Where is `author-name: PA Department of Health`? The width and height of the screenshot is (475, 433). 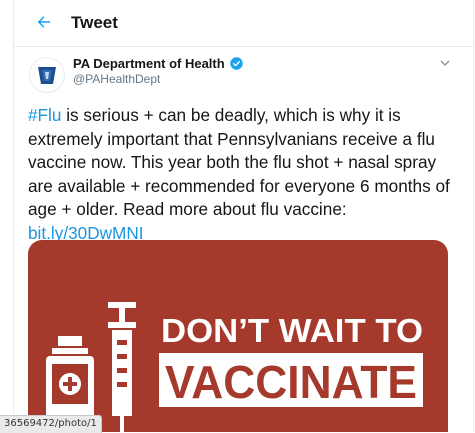
author-name: PA Department of Health is located at coordinates (158, 63).